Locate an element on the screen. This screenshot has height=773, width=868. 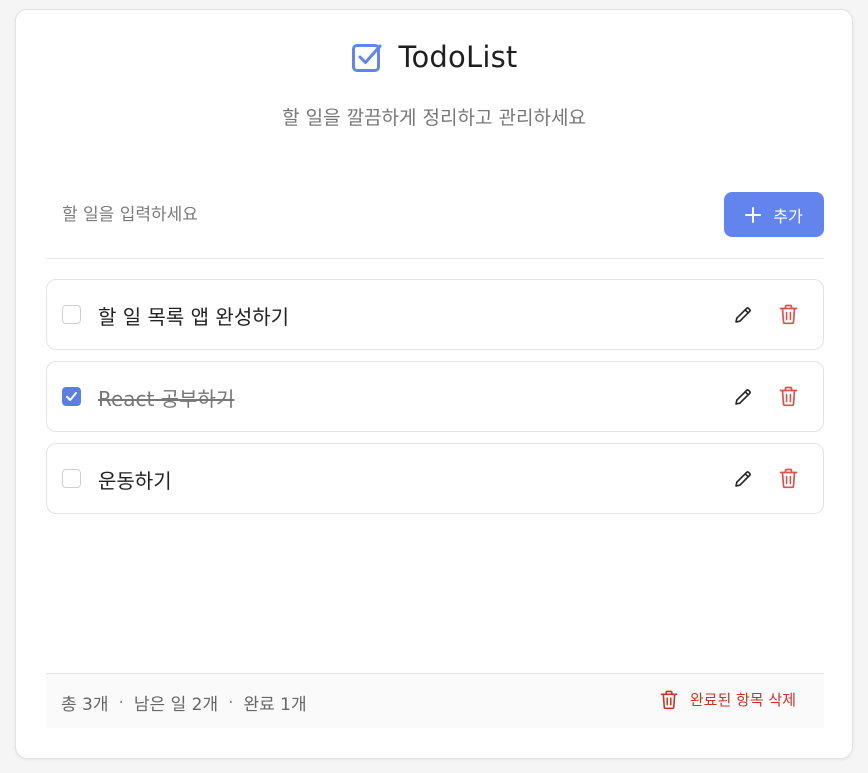
add-button-label: 추가 is located at coordinates (788, 216).